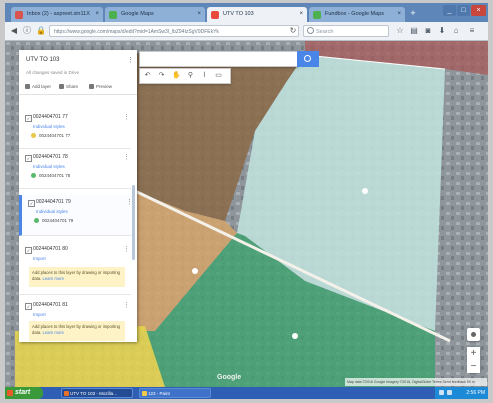  Describe the element at coordinates (449, 392) in the screenshot. I see `volume-icon` at that location.